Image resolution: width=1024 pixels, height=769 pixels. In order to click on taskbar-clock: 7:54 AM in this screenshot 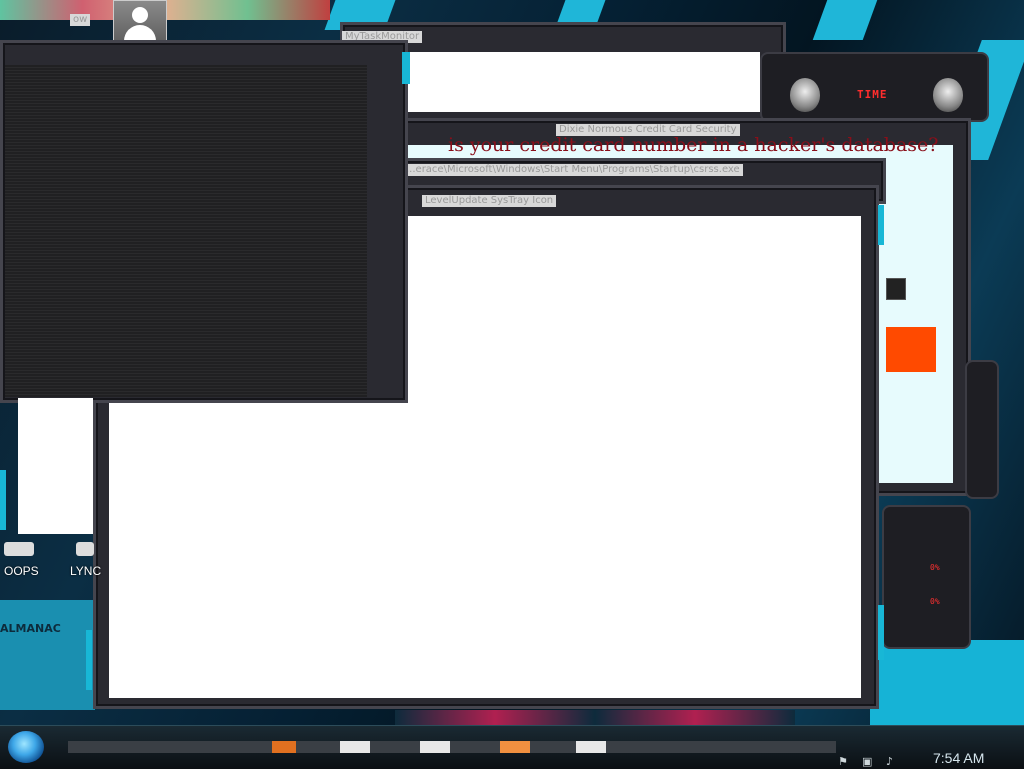, I will do `click(958, 758)`.